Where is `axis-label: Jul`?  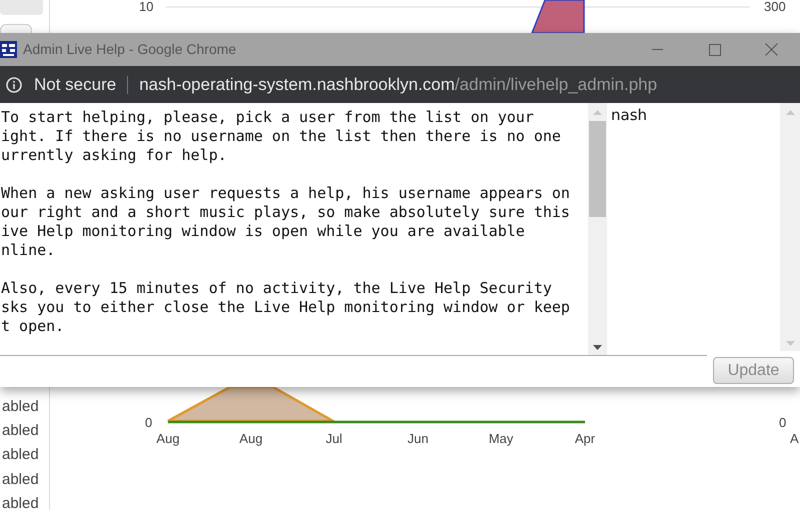
axis-label: Jul is located at coordinates (334, 438).